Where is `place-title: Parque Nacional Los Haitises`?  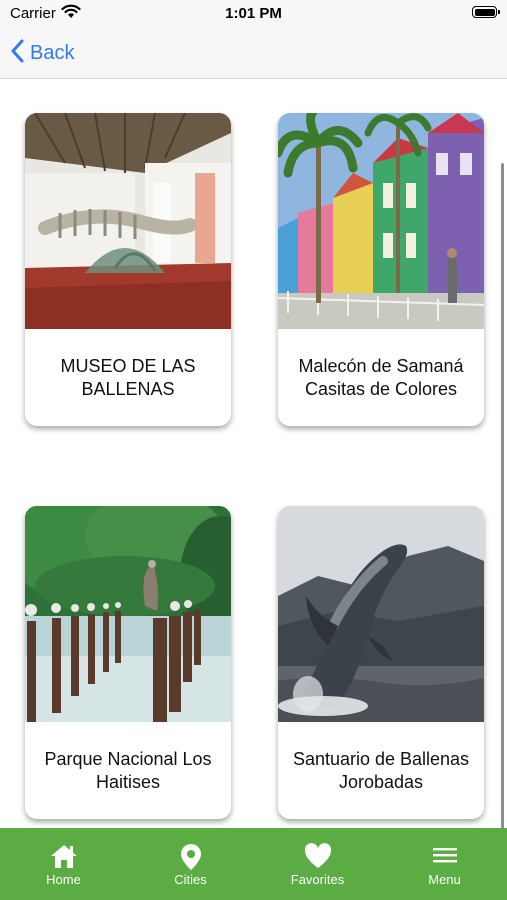
place-title: Parque Nacional Los Haitises is located at coordinates (128, 770).